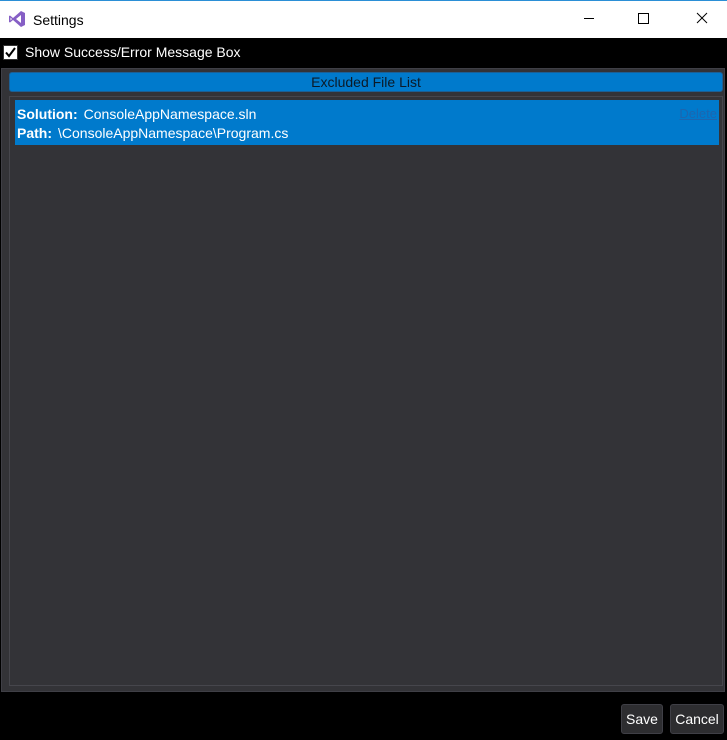 The height and width of the screenshot is (740, 727). What do you see at coordinates (697, 719) in the screenshot?
I see `cancel-button: Cancel` at bounding box center [697, 719].